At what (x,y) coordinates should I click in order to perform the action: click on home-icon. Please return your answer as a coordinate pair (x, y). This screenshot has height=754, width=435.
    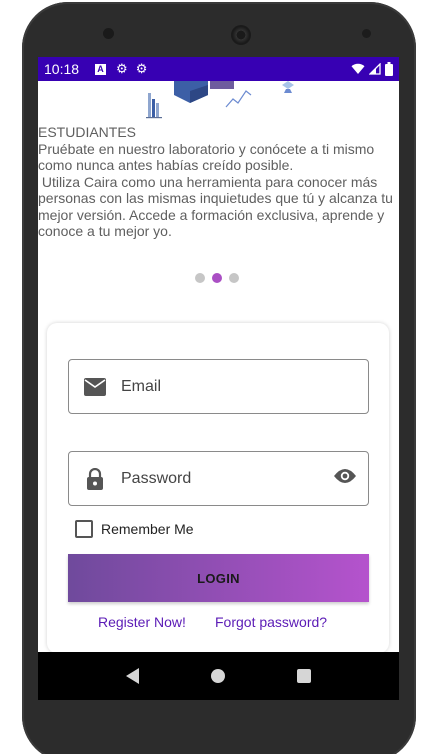
    Looking at the image, I should click on (218, 676).